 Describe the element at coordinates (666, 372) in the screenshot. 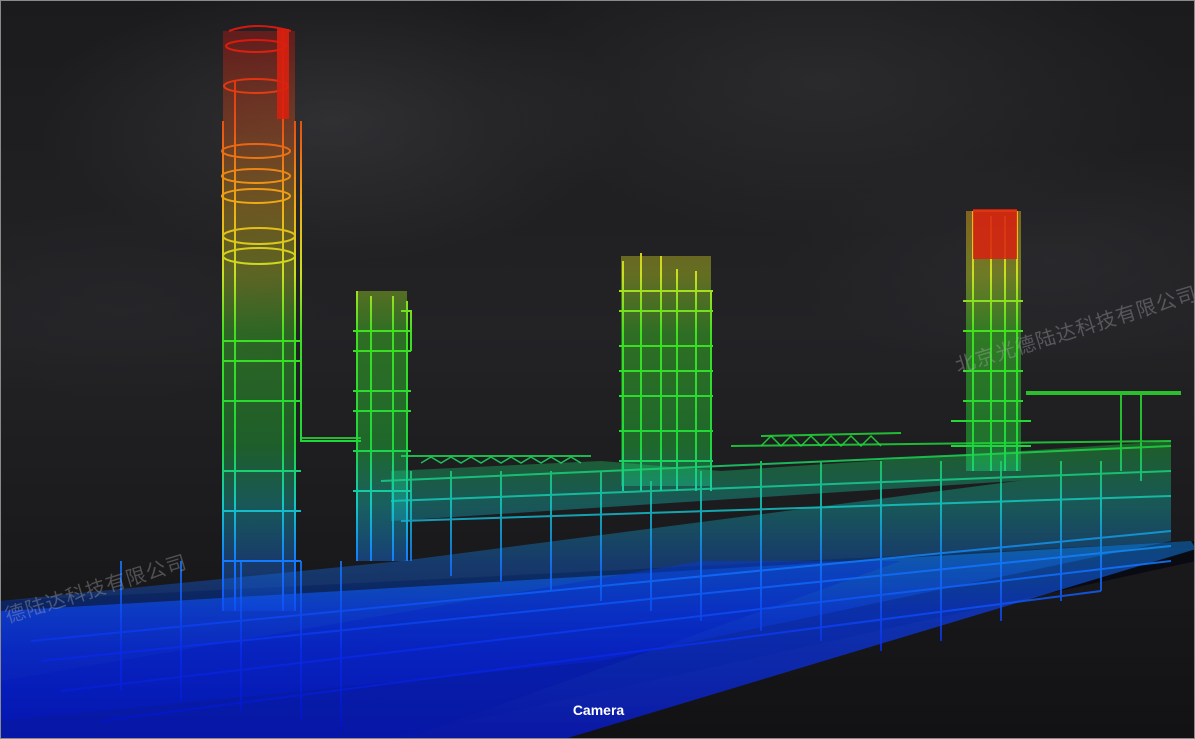

I see `column-tower-middle` at that location.